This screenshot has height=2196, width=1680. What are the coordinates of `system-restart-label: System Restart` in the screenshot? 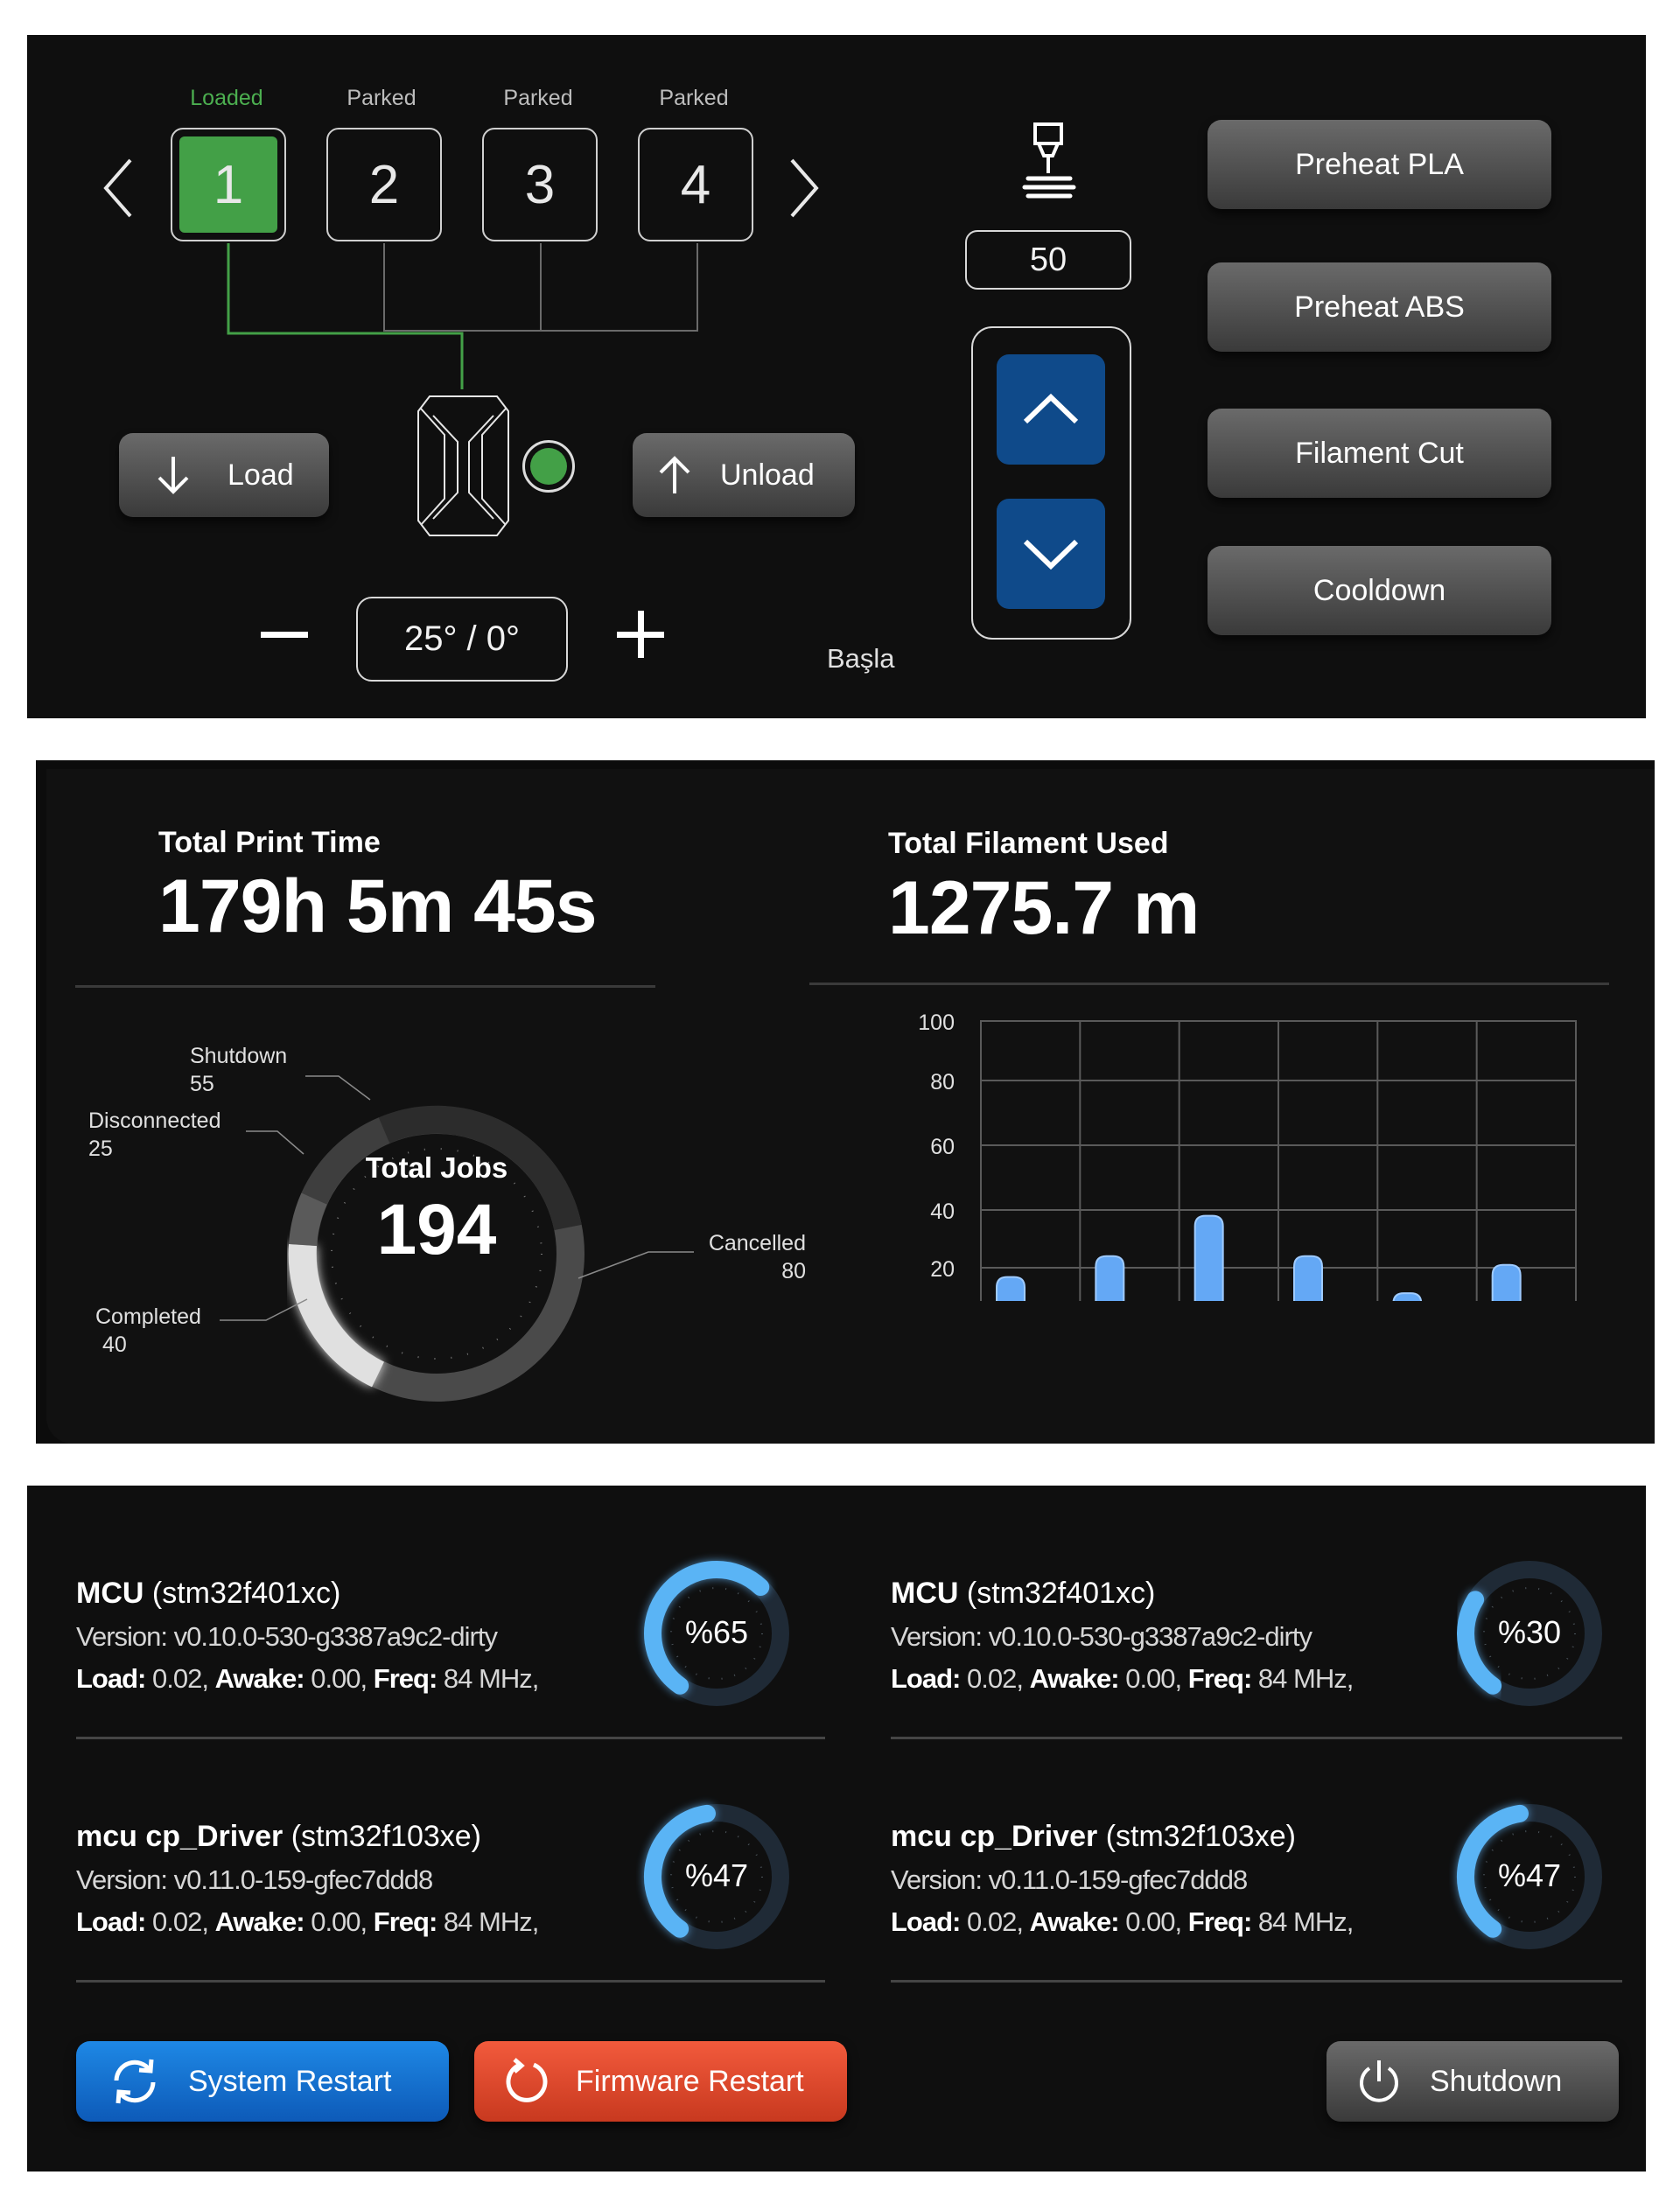 It's located at (290, 2081).